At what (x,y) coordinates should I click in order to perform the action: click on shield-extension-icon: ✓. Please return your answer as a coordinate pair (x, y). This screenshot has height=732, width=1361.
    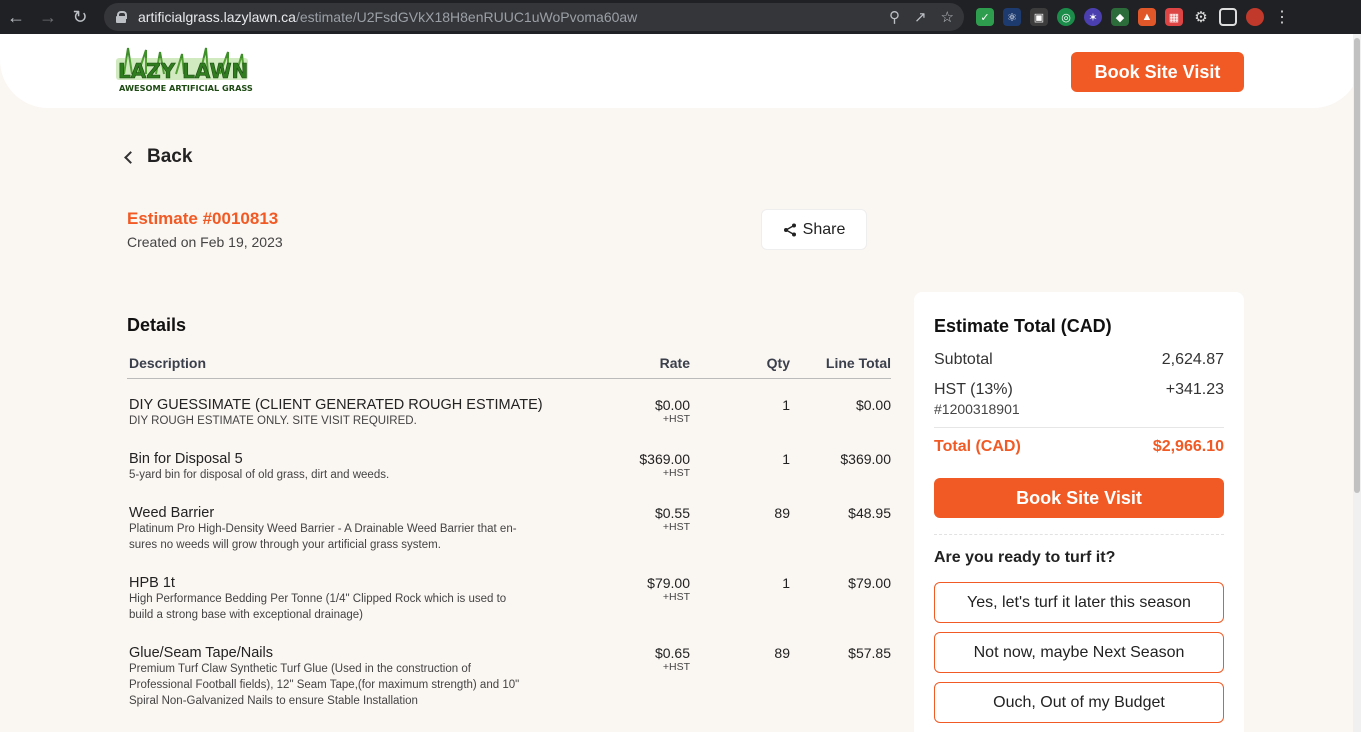
    Looking at the image, I should click on (985, 17).